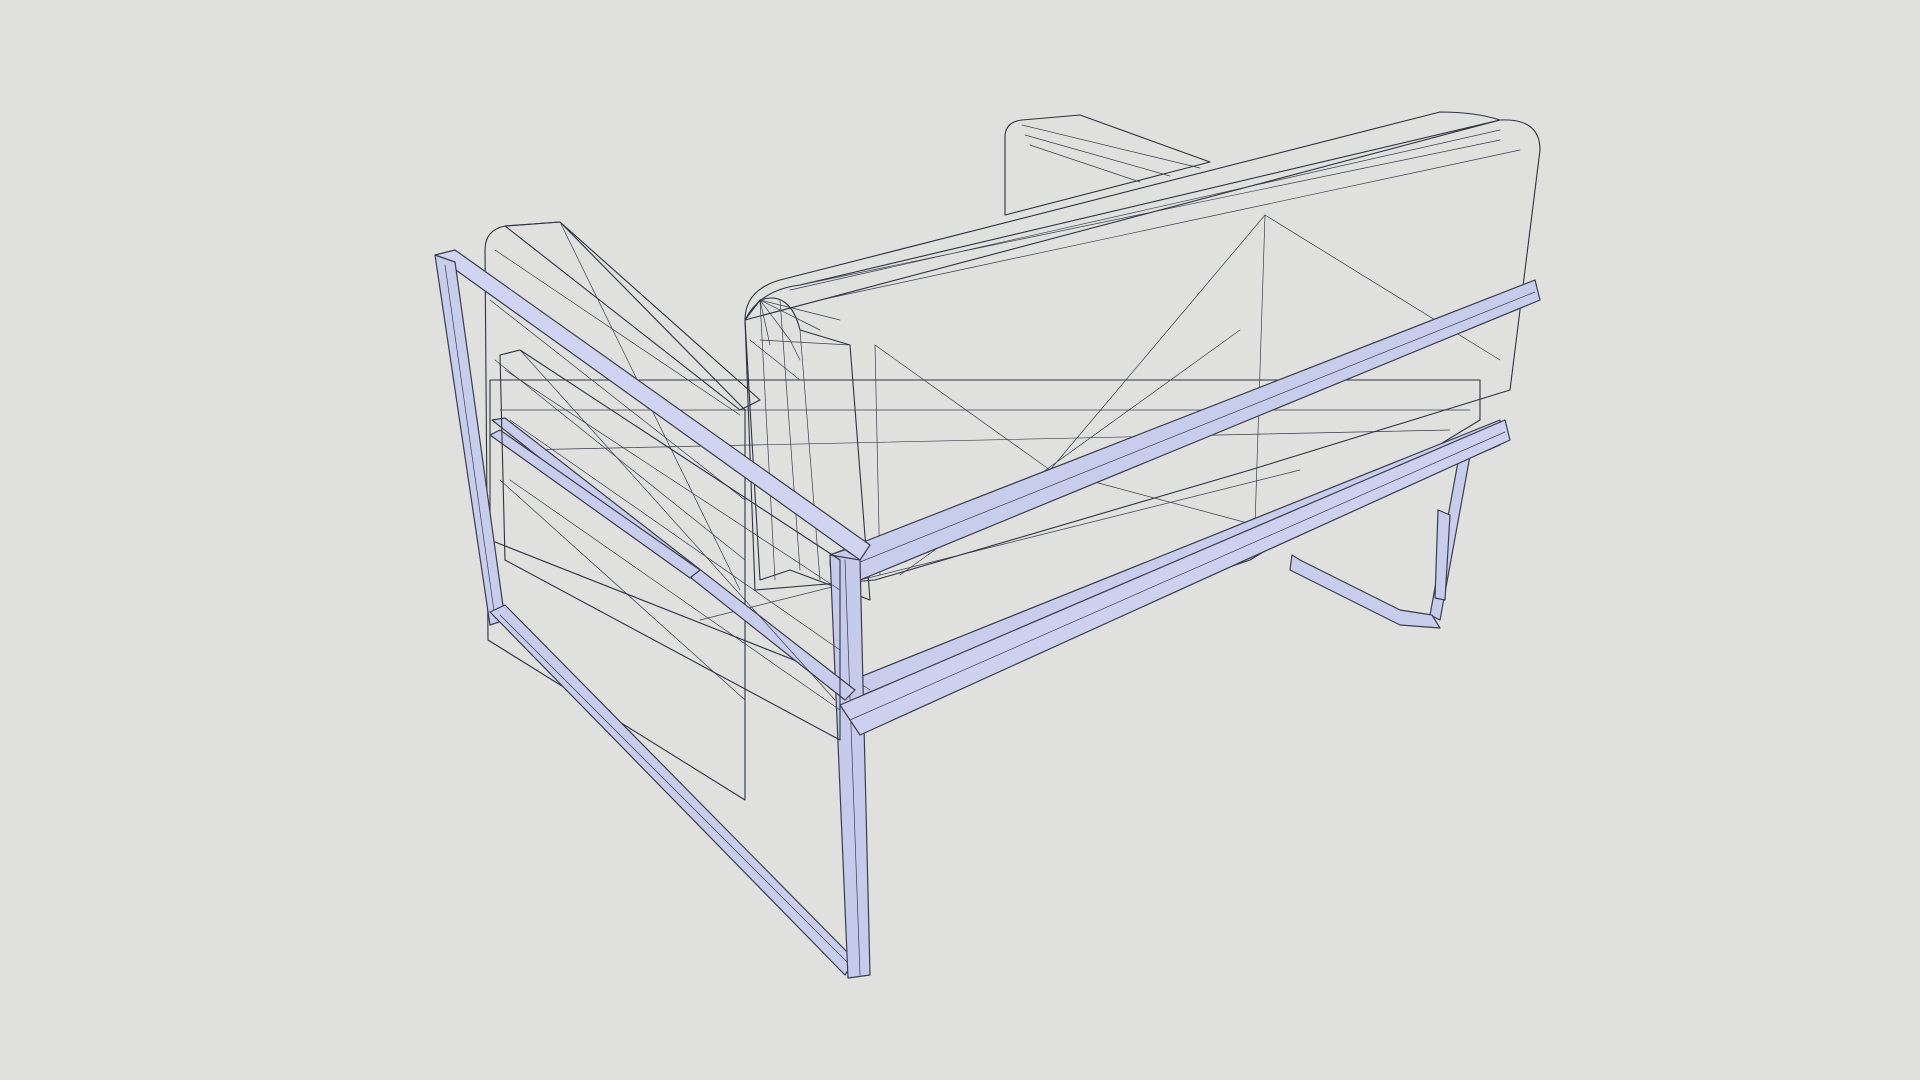  What do you see at coordinates (1175, 577) in the screenshot?
I see `bottom-front-rail` at bounding box center [1175, 577].